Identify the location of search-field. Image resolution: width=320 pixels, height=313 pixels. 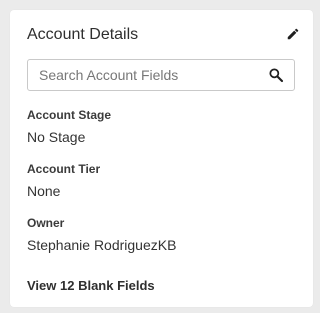
(161, 75).